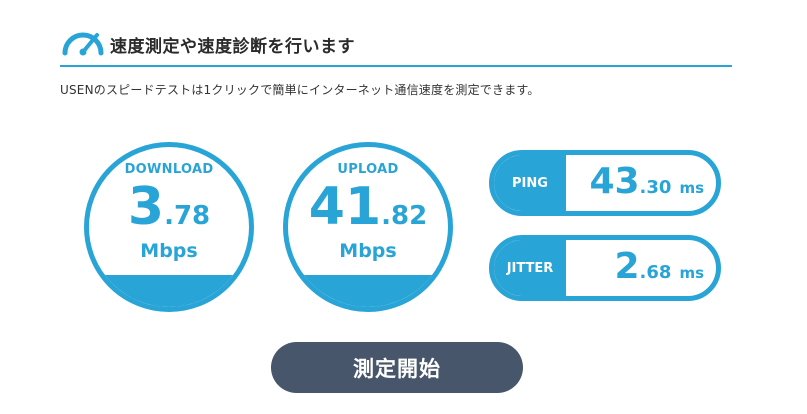  I want to click on ping-meter: PING 43.30 ms, so click(605, 183).